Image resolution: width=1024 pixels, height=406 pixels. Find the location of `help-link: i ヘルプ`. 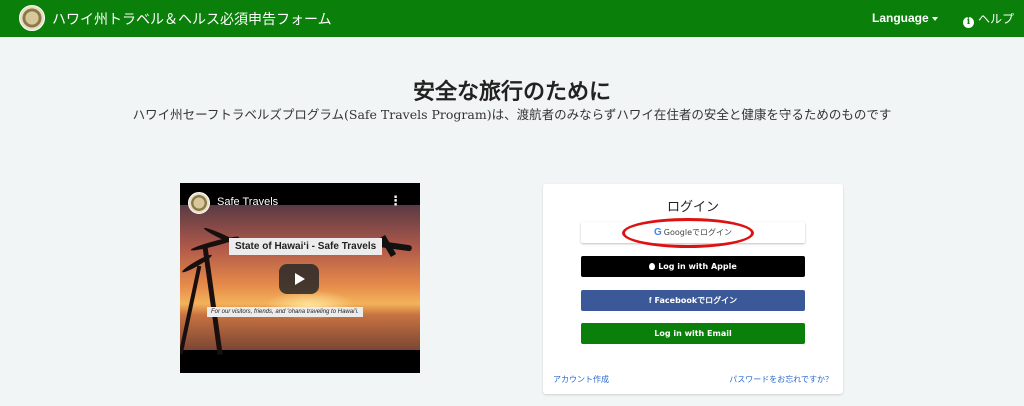

help-link: i ヘルプ is located at coordinates (988, 19).